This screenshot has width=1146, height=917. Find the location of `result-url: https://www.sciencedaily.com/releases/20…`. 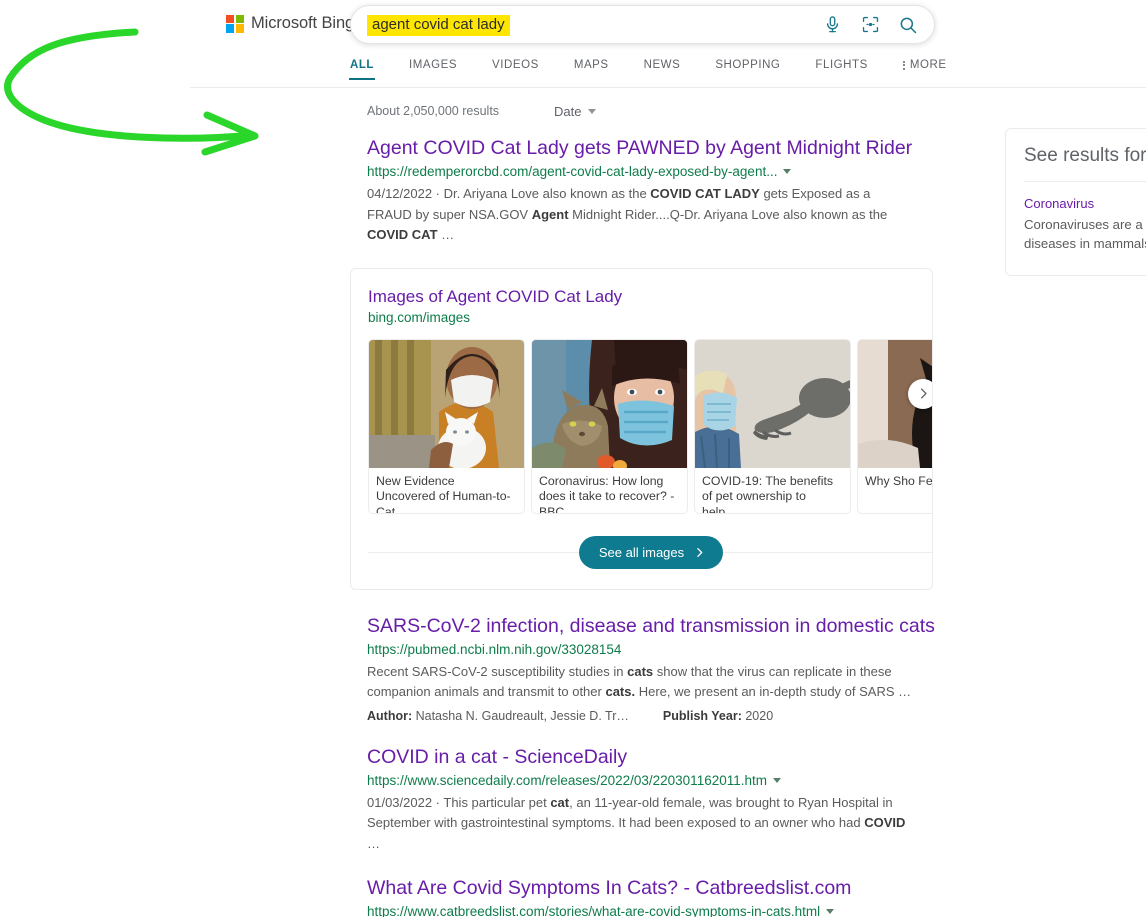

result-url: https://www.sciencedaily.com/releases/20… is located at coordinates (652, 780).